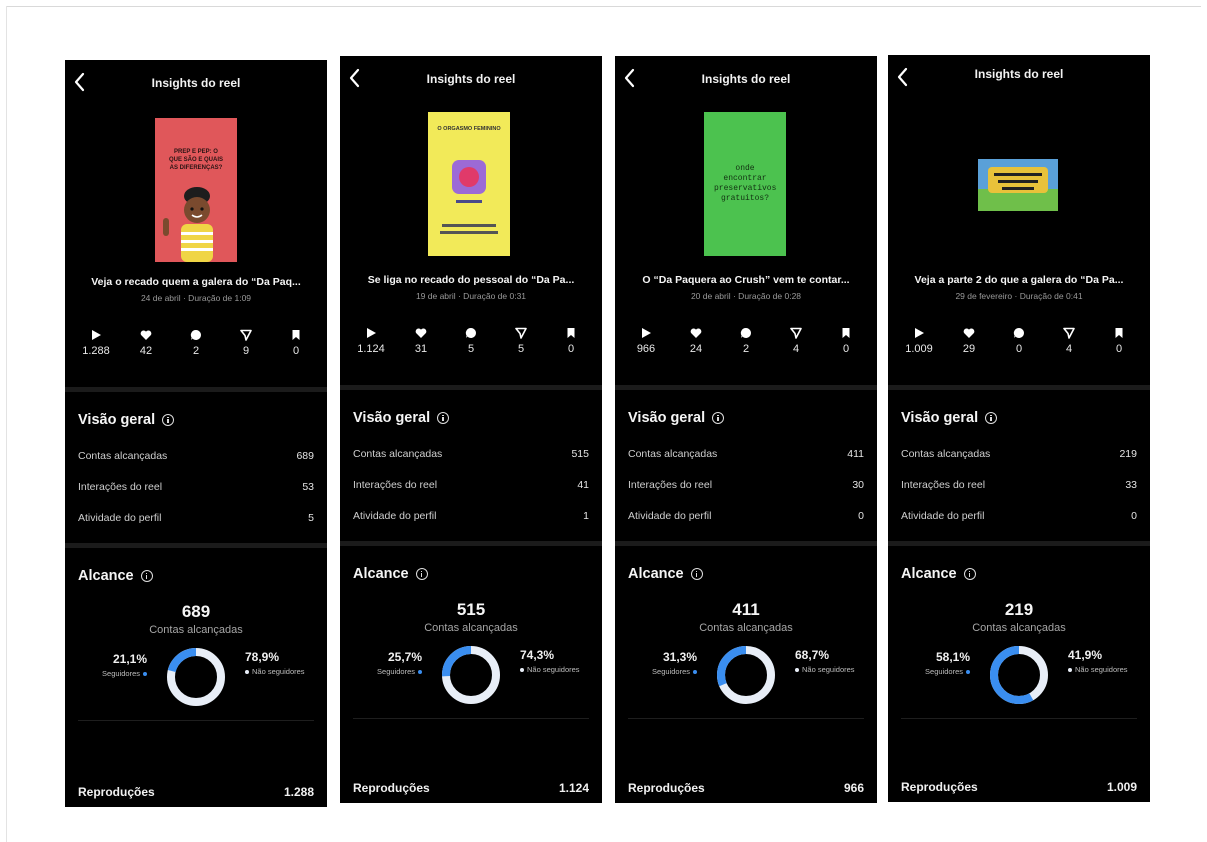 The width and height of the screenshot is (1207, 842). What do you see at coordinates (196, 611) in the screenshot?
I see `reach-number: 689` at bounding box center [196, 611].